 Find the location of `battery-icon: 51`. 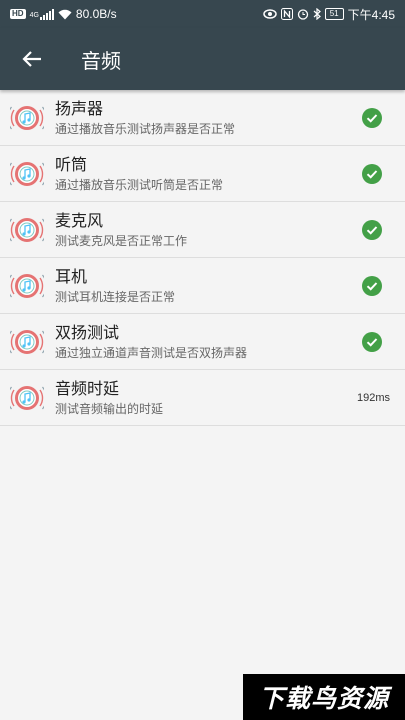

battery-icon: 51 is located at coordinates (334, 14).